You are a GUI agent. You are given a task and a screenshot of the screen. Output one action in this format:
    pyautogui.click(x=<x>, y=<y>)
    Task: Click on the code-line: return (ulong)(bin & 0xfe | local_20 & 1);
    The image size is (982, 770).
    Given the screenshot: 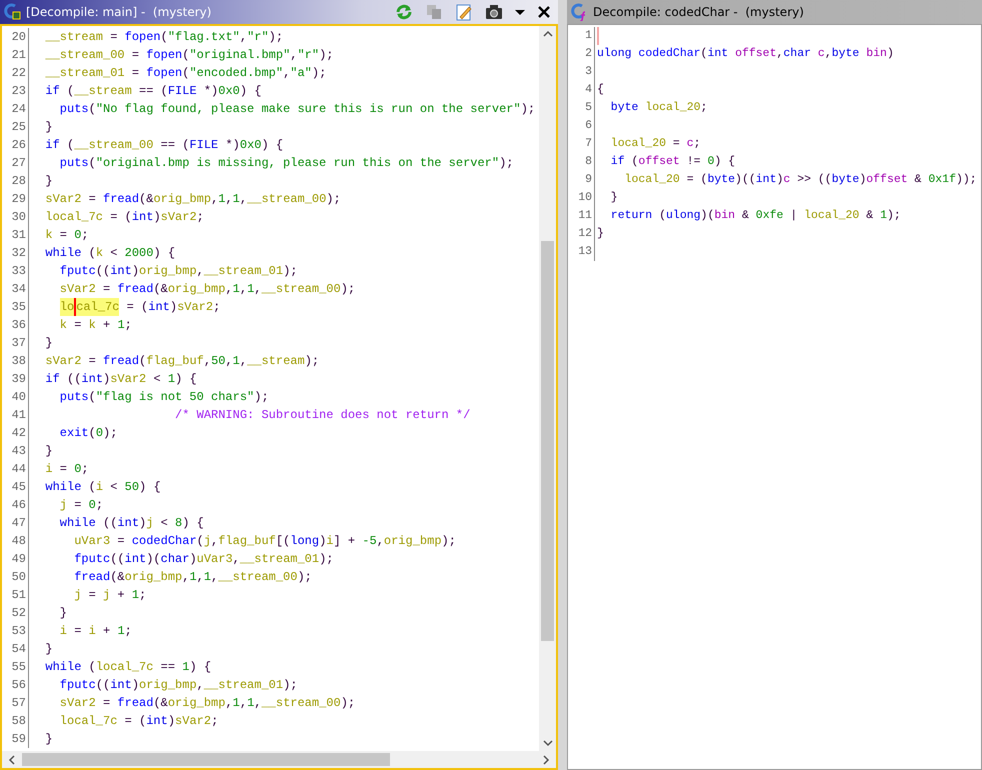 What is the action you would take?
    pyautogui.click(x=755, y=216)
    